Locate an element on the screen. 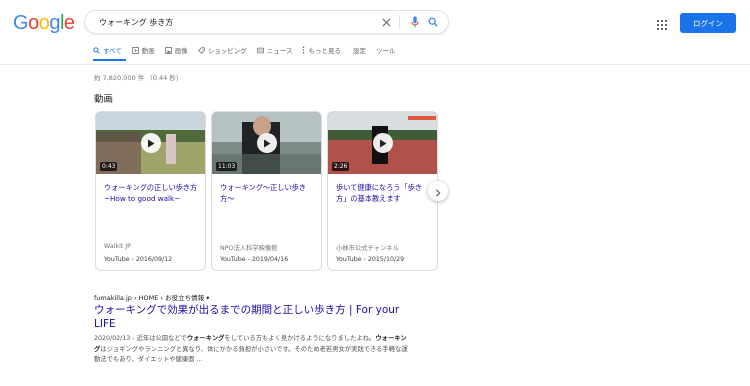 This screenshot has height=386, width=750. video-thumbnail: 0:43 is located at coordinates (150, 143).